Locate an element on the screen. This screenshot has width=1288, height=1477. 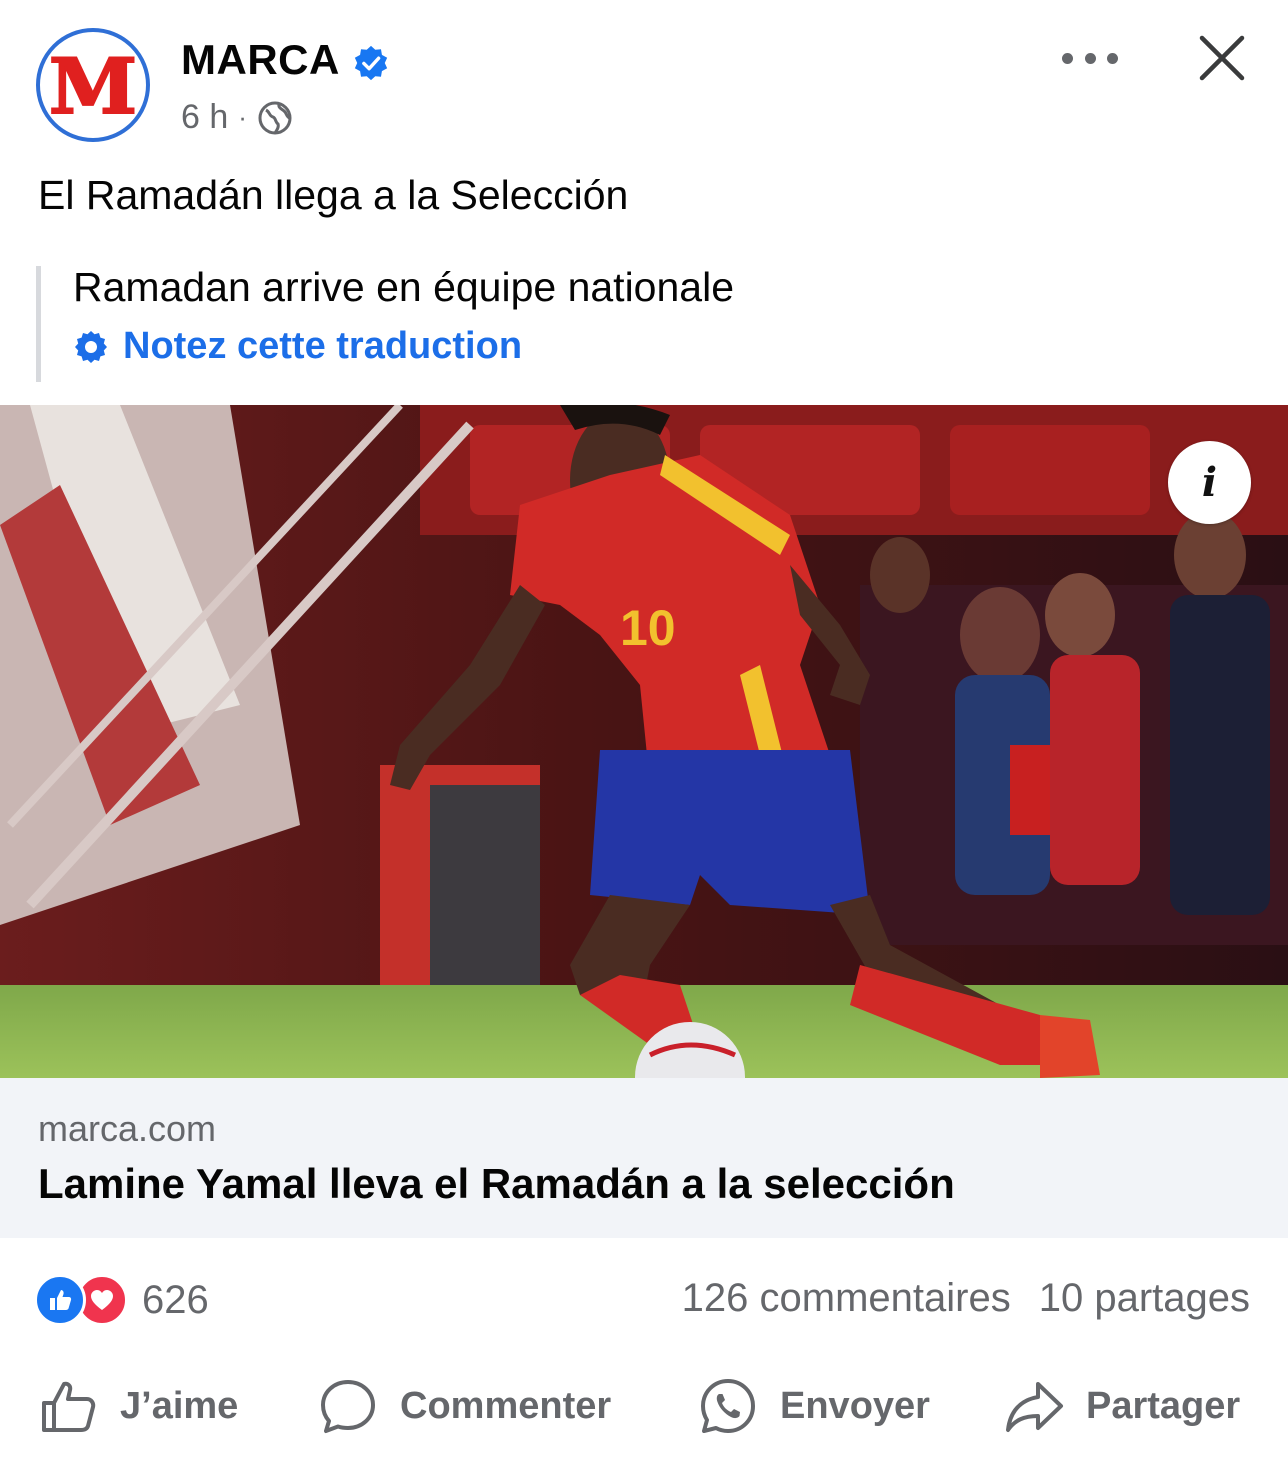
info-glyph: i is located at coordinates (1209, 482).